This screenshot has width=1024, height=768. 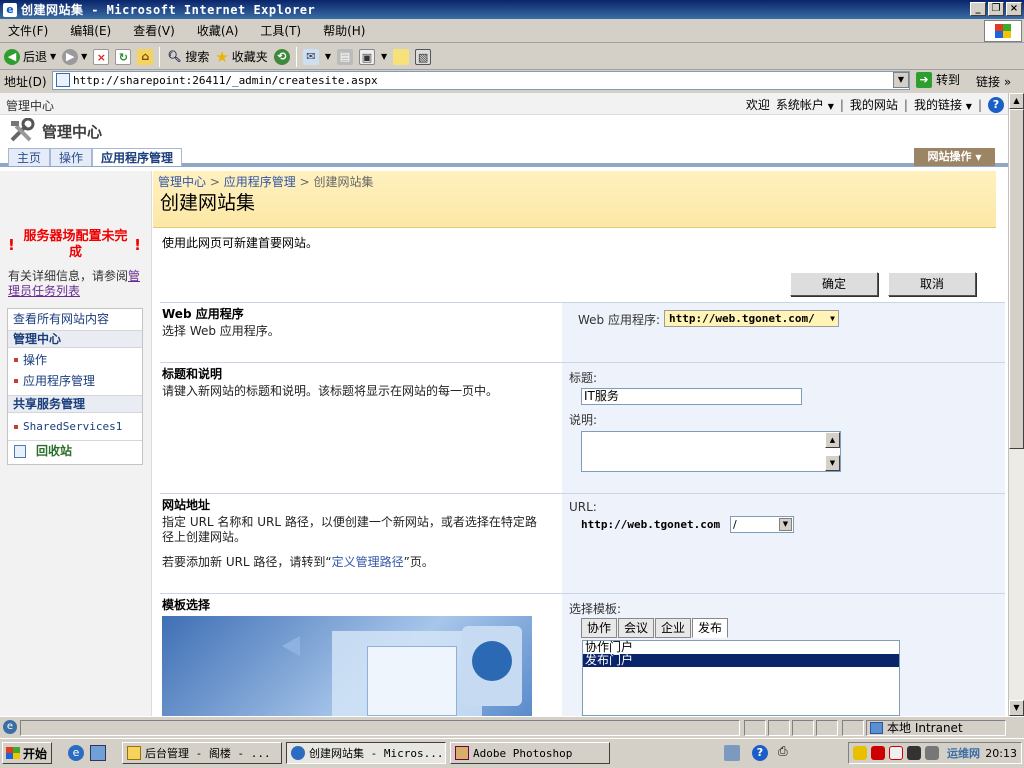 What do you see at coordinates (281, 56) in the screenshot?
I see `history-icon: ⟲` at bounding box center [281, 56].